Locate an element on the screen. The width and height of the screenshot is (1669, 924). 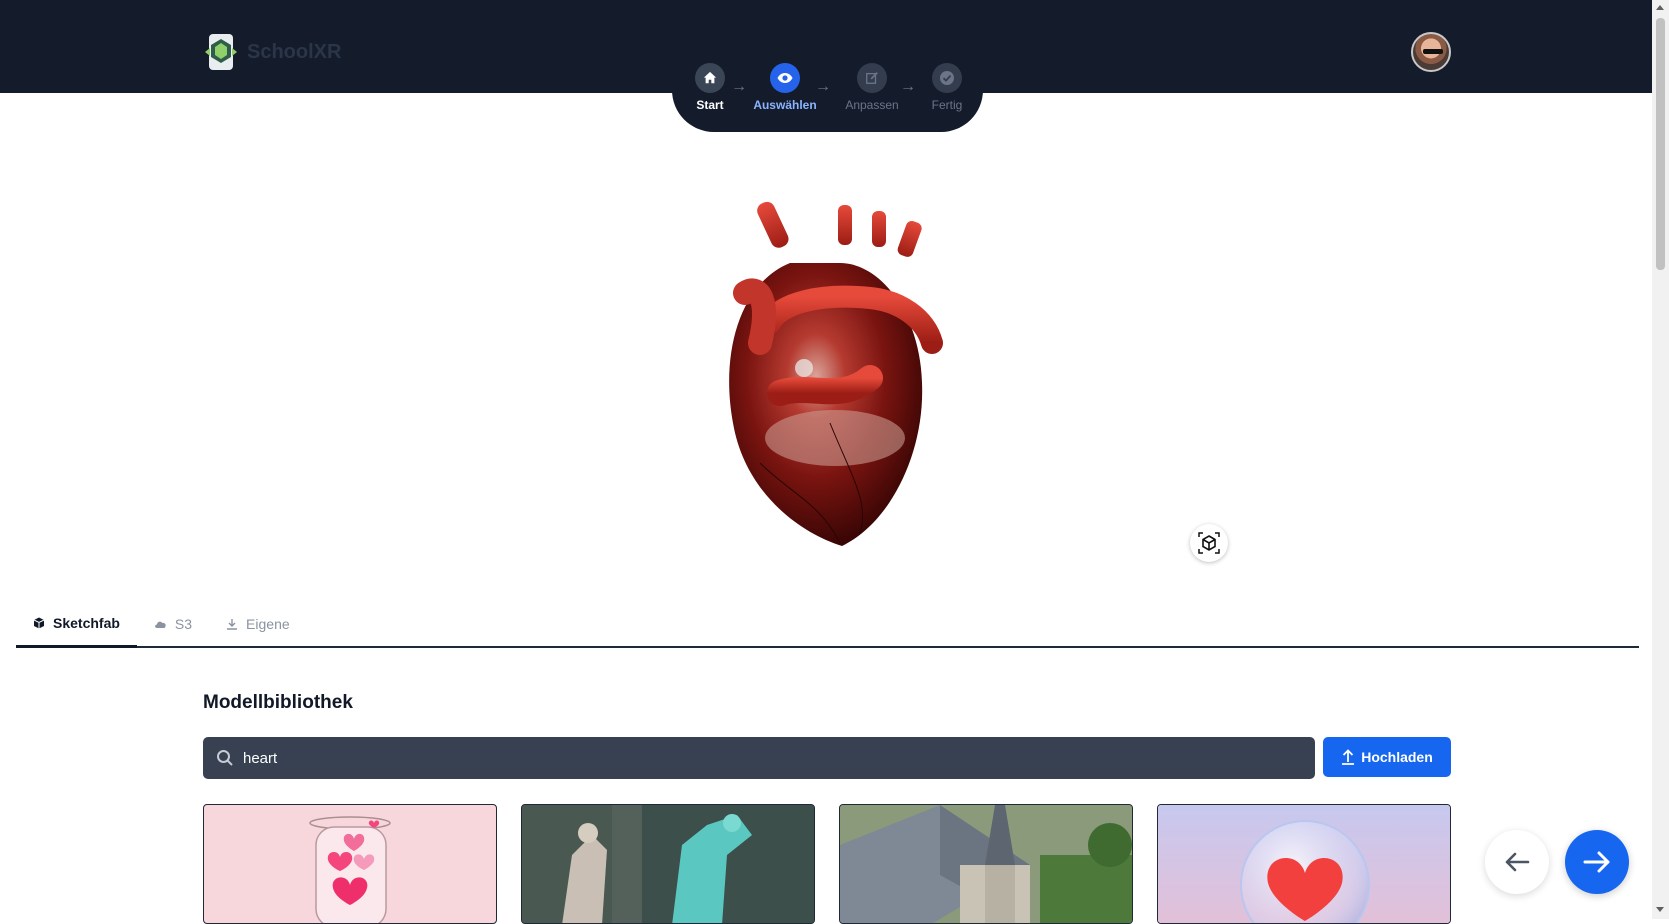
upload-button: Hochladen is located at coordinates (1387, 757).